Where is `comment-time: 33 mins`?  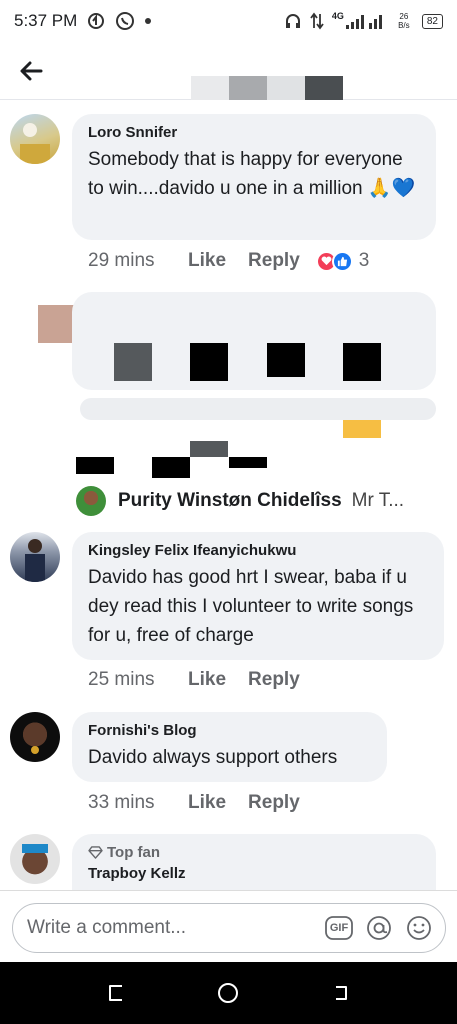
comment-time: 33 mins is located at coordinates (138, 803).